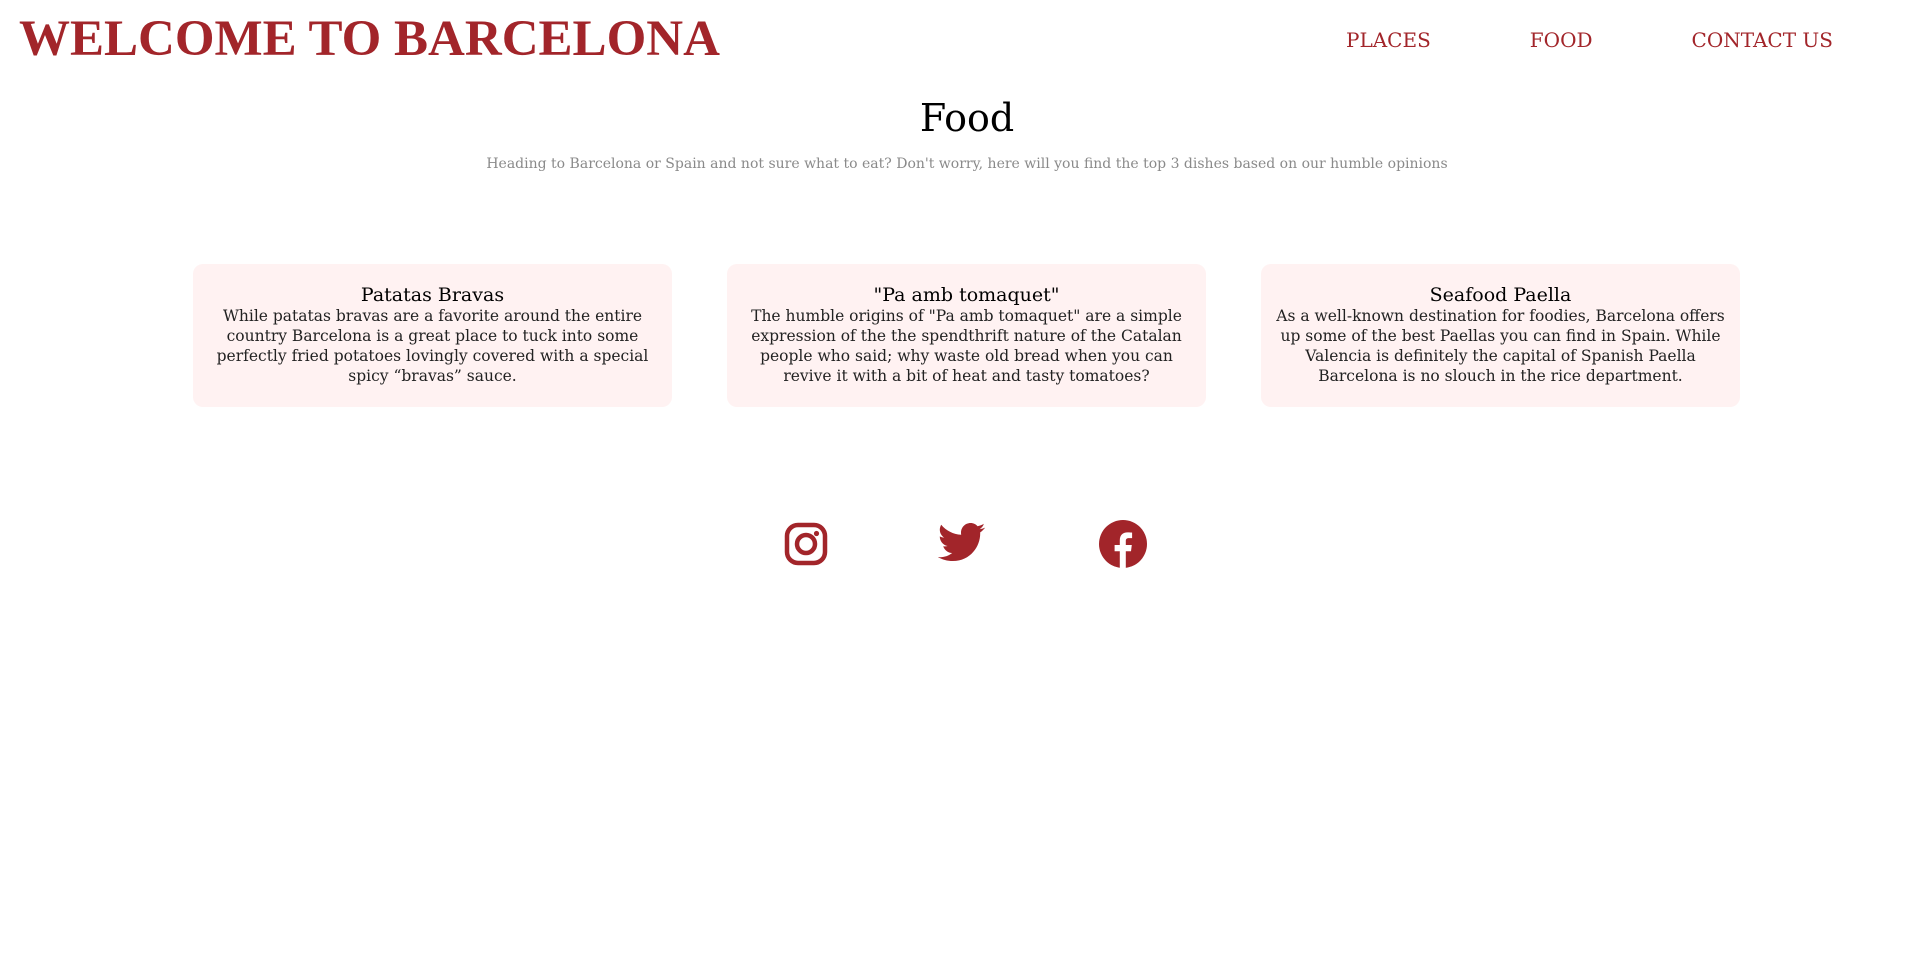 The width and height of the screenshot is (1920, 965). Describe the element at coordinates (1561, 40) in the screenshot. I see `nav-link-food: FOOD` at that location.